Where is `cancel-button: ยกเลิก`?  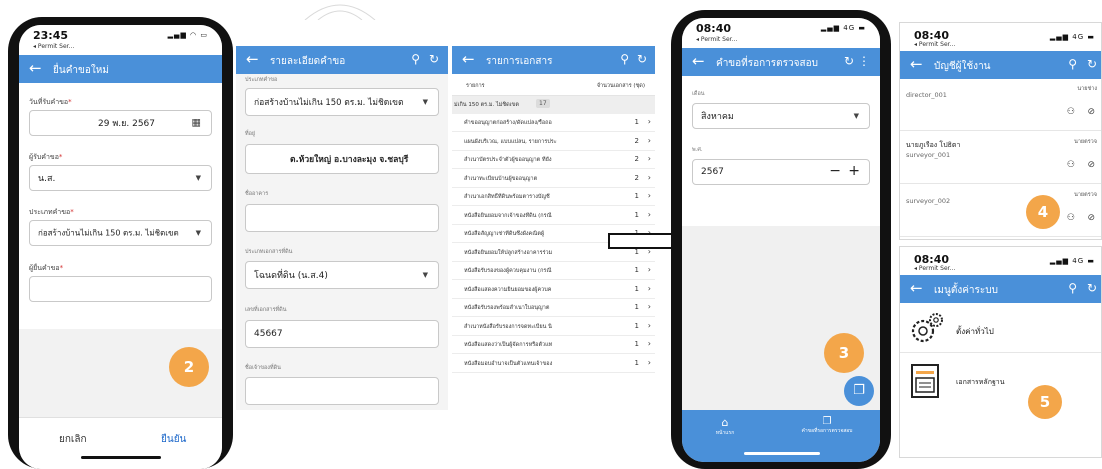
cancel-button: ยกเลิก is located at coordinates (73, 439).